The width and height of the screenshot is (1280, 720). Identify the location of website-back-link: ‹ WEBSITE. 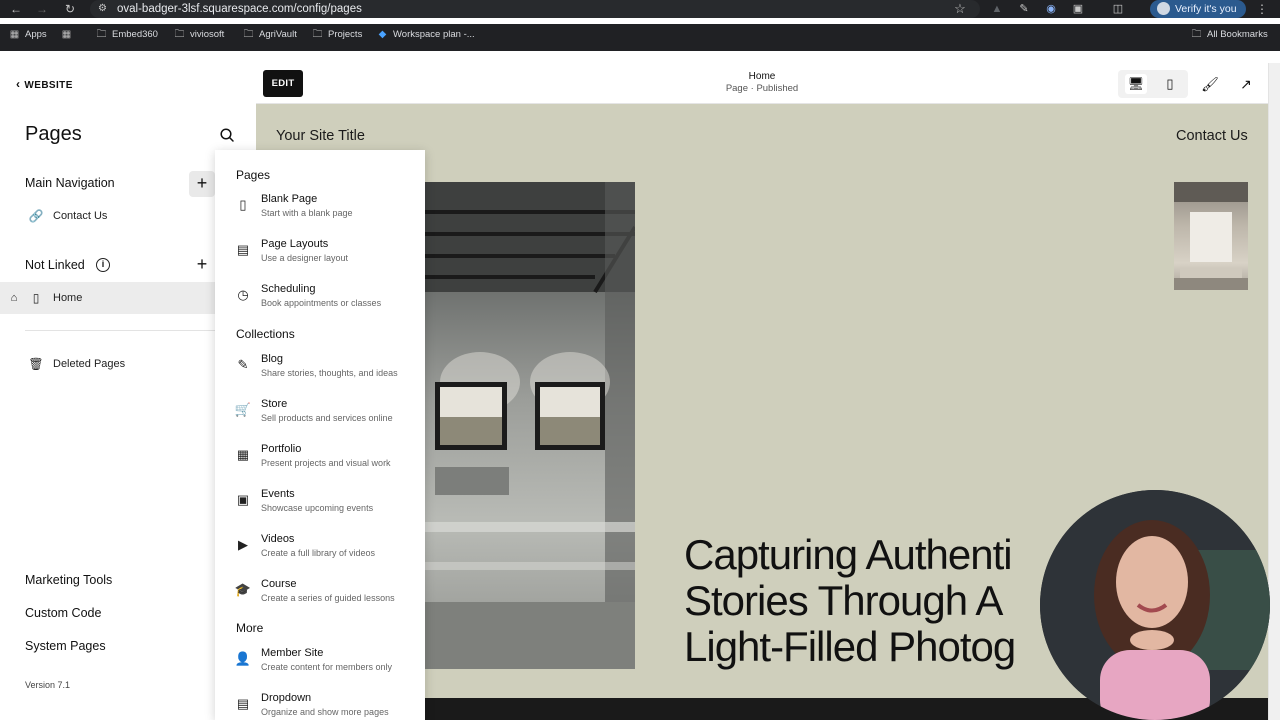
(44, 85).